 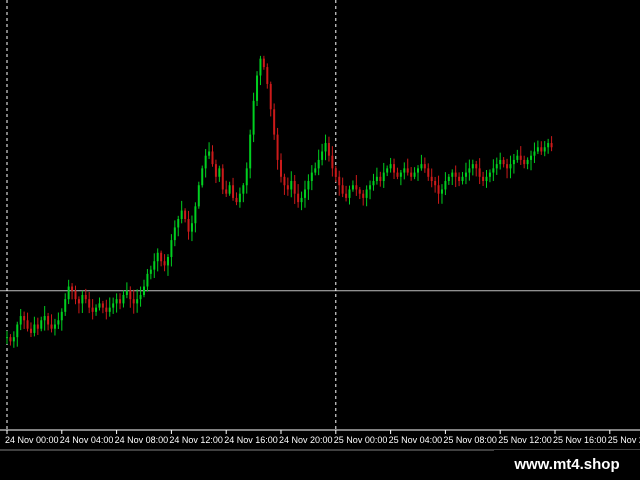 What do you see at coordinates (580, 440) in the screenshot?
I see `x-tick-label: 25 Nov 16:00` at bounding box center [580, 440].